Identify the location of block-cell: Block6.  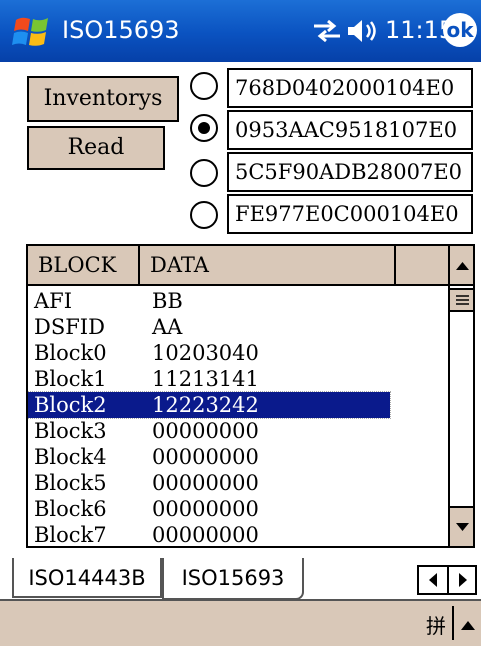
(70, 509).